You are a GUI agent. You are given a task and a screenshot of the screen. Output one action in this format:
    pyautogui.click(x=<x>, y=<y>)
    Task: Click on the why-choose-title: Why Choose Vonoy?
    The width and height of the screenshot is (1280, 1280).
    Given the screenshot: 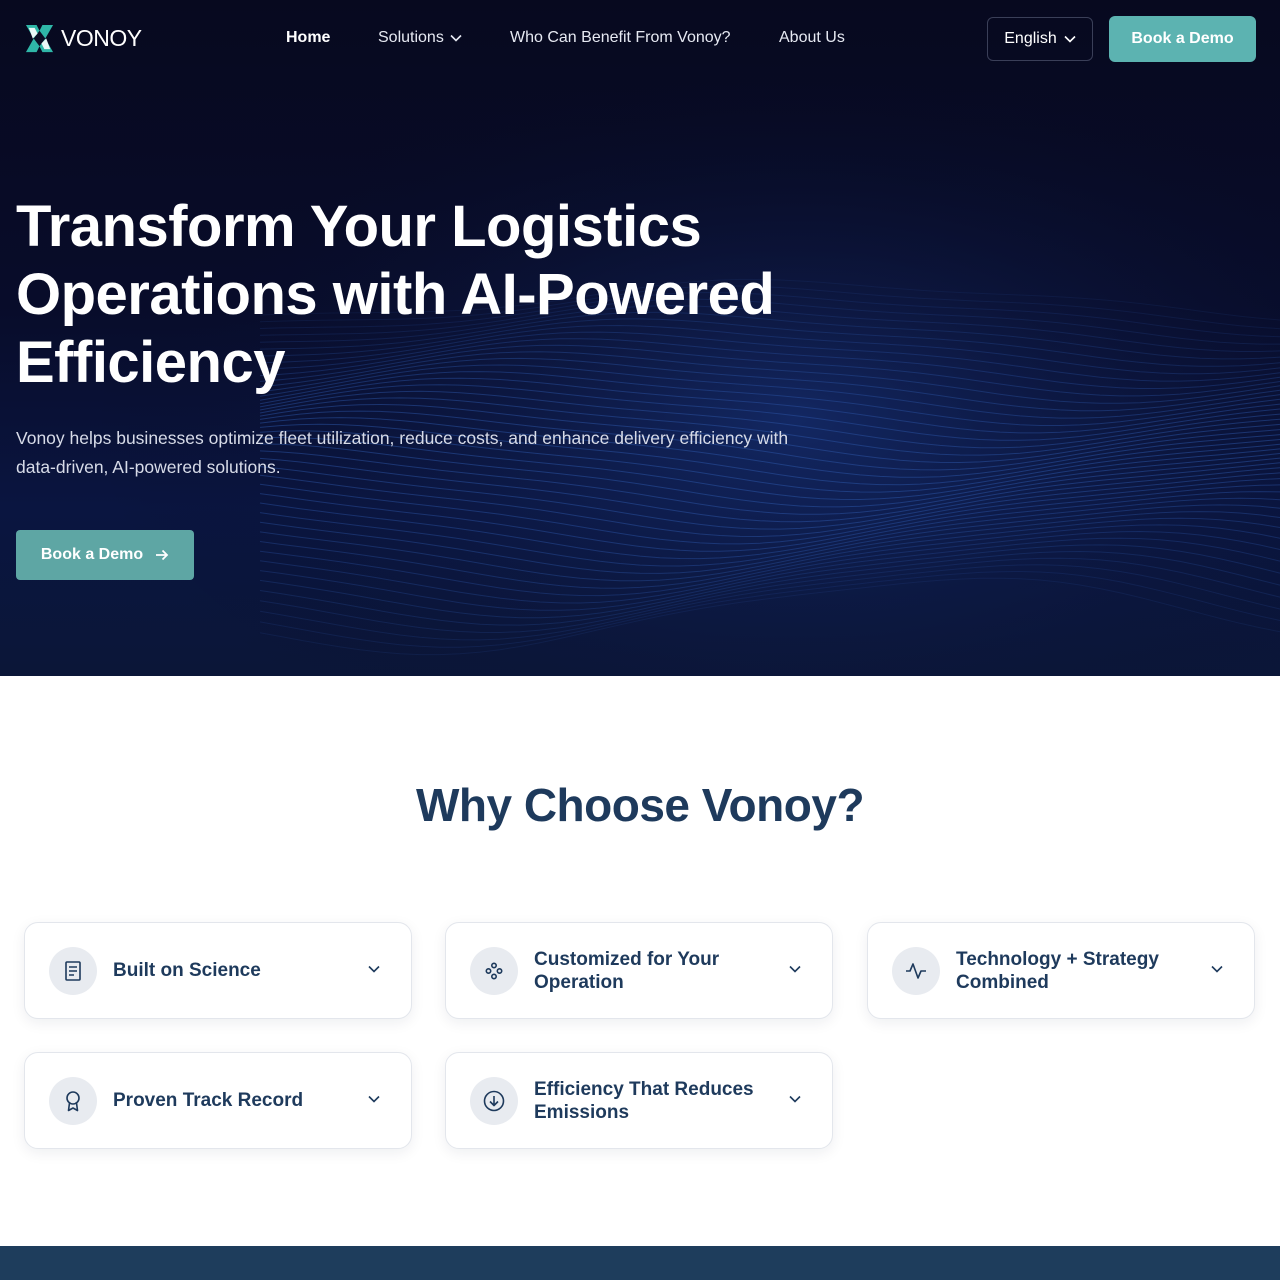 What is the action you would take?
    pyautogui.click(x=640, y=805)
    